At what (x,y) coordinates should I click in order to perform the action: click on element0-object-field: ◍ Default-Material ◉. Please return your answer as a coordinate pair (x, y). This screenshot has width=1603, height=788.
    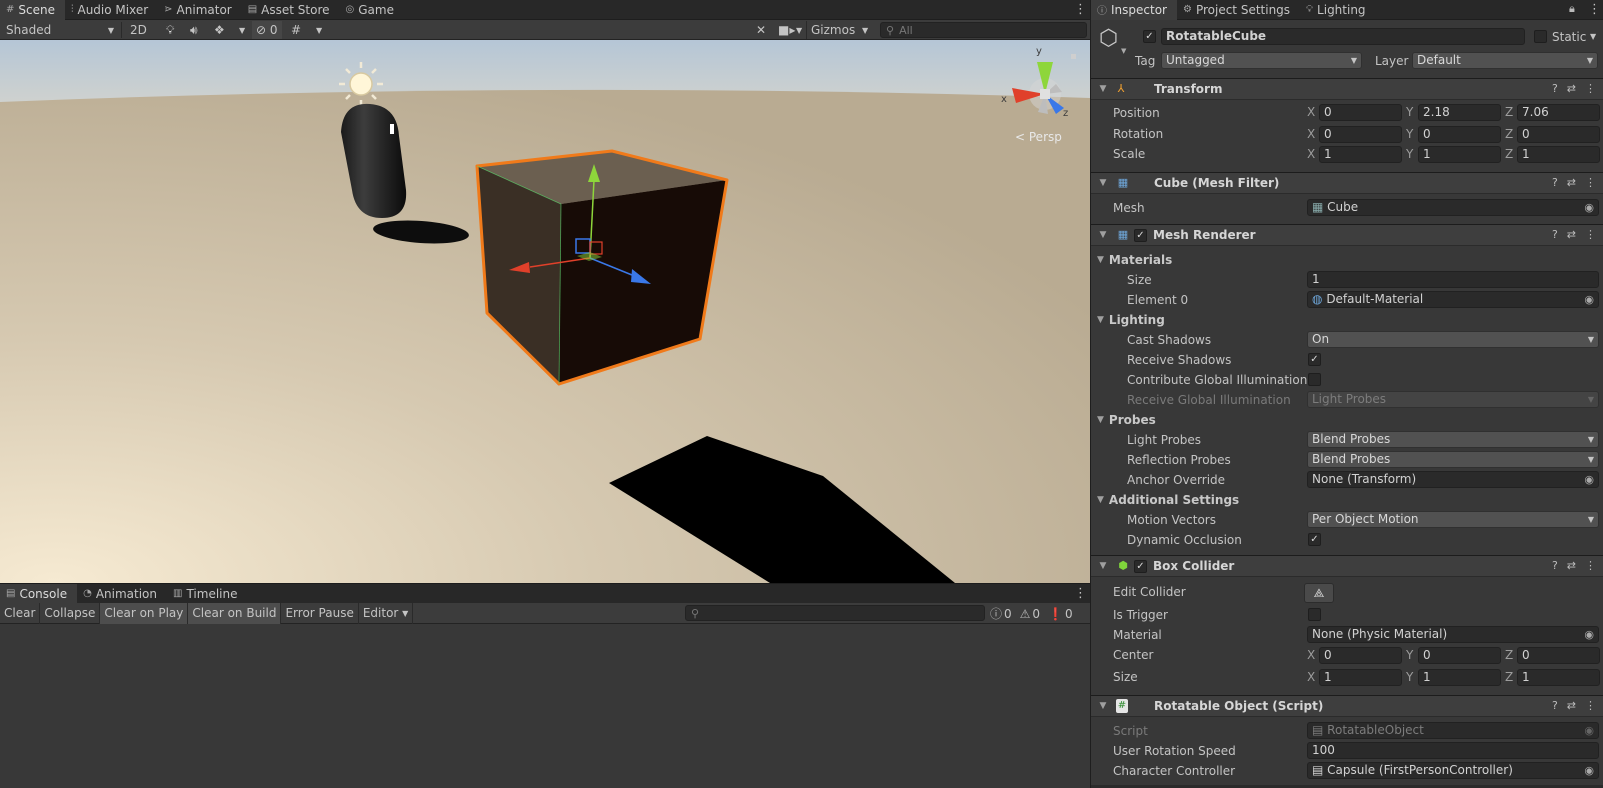
    Looking at the image, I should click on (1453, 299).